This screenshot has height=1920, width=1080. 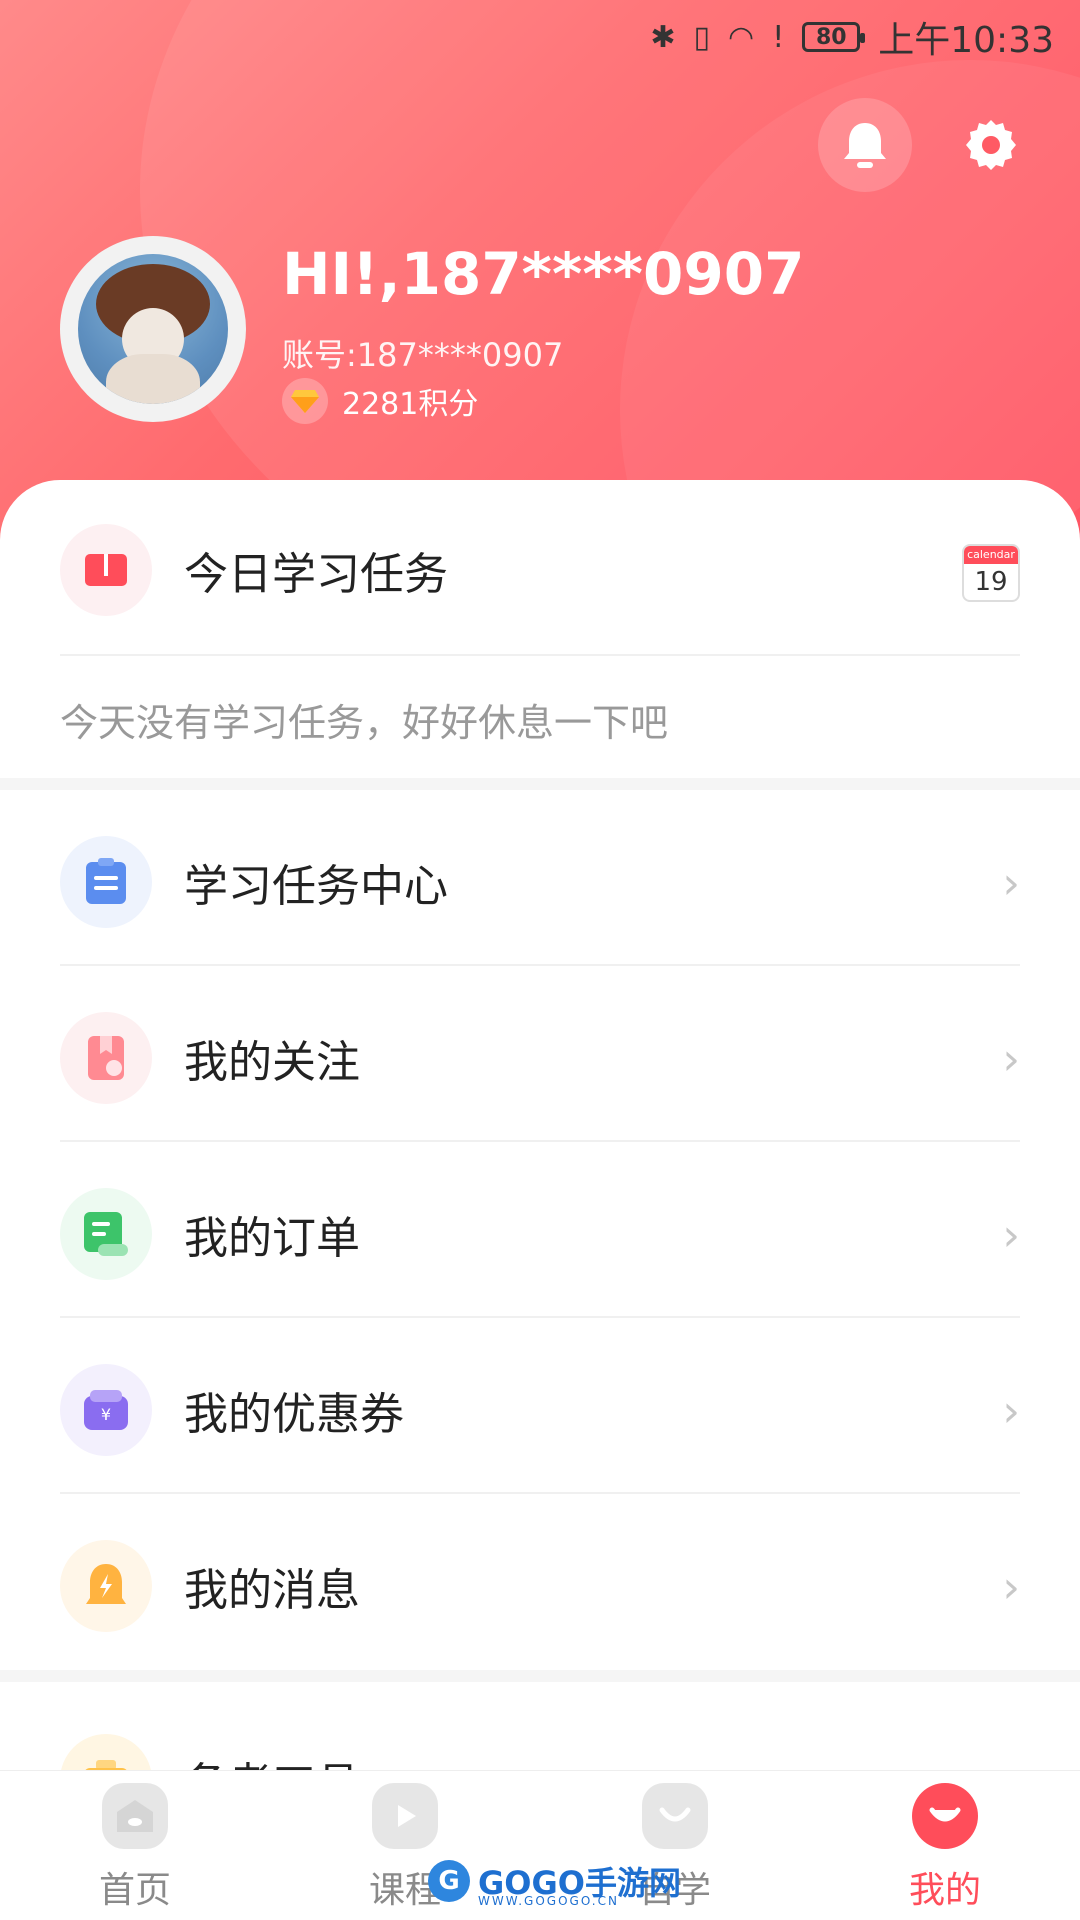 What do you see at coordinates (423, 355) in the screenshot?
I see `account-number: 账号:187****0907` at bounding box center [423, 355].